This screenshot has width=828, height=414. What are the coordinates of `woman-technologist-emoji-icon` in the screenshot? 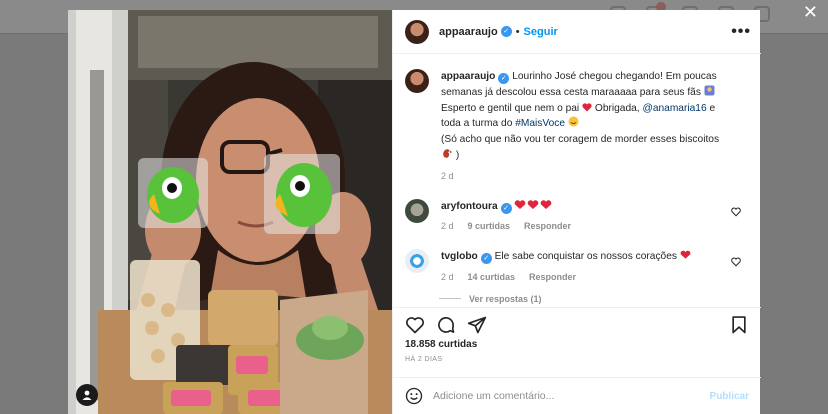 It's located at (709, 90).